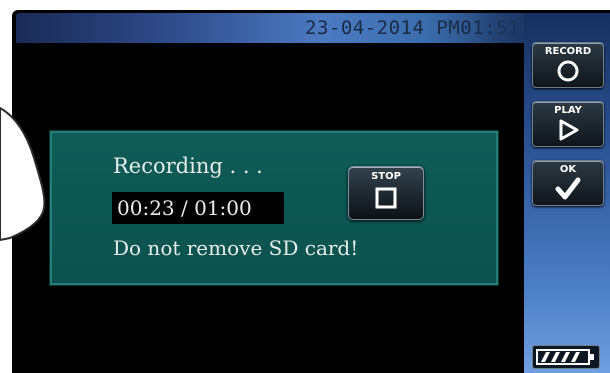  What do you see at coordinates (568, 169) in the screenshot?
I see `ok-button-label: OK` at bounding box center [568, 169].